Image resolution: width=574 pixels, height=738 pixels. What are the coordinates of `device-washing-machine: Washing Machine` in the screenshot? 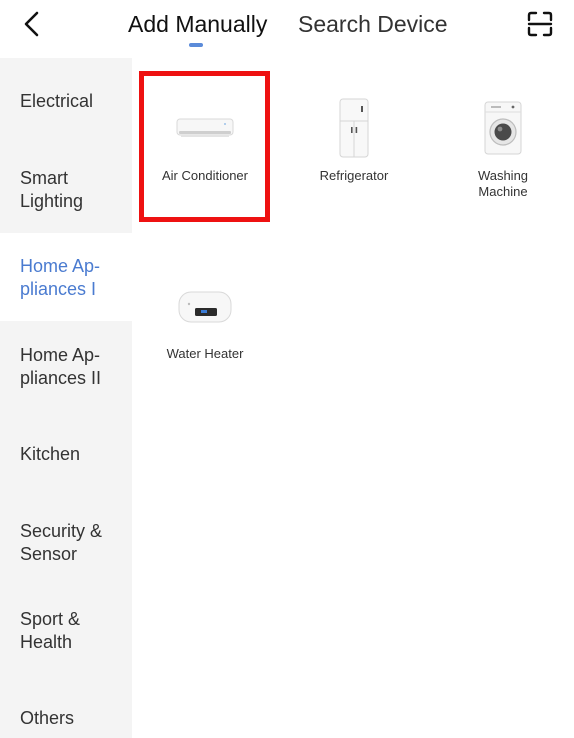 It's located at (503, 144).